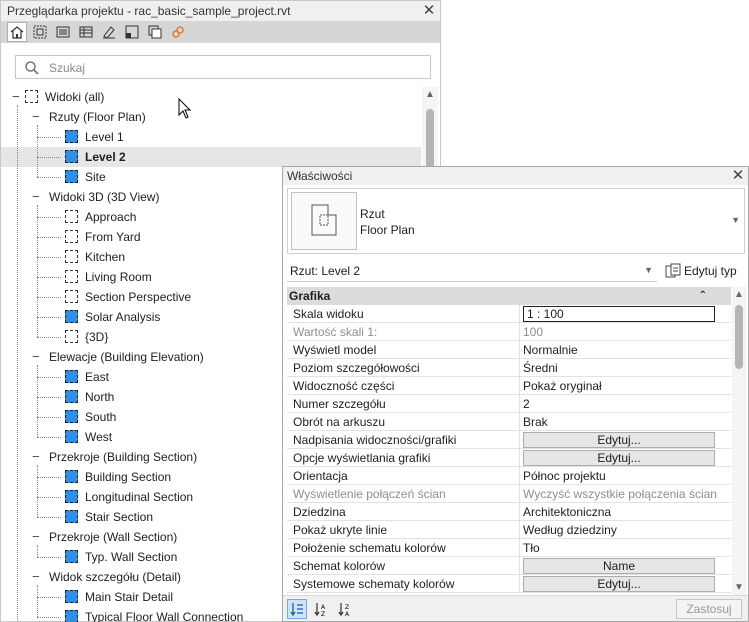  Describe the element at coordinates (375, 440) in the screenshot. I see `property-name: Nadpisania widoczności/grafiki` at that location.